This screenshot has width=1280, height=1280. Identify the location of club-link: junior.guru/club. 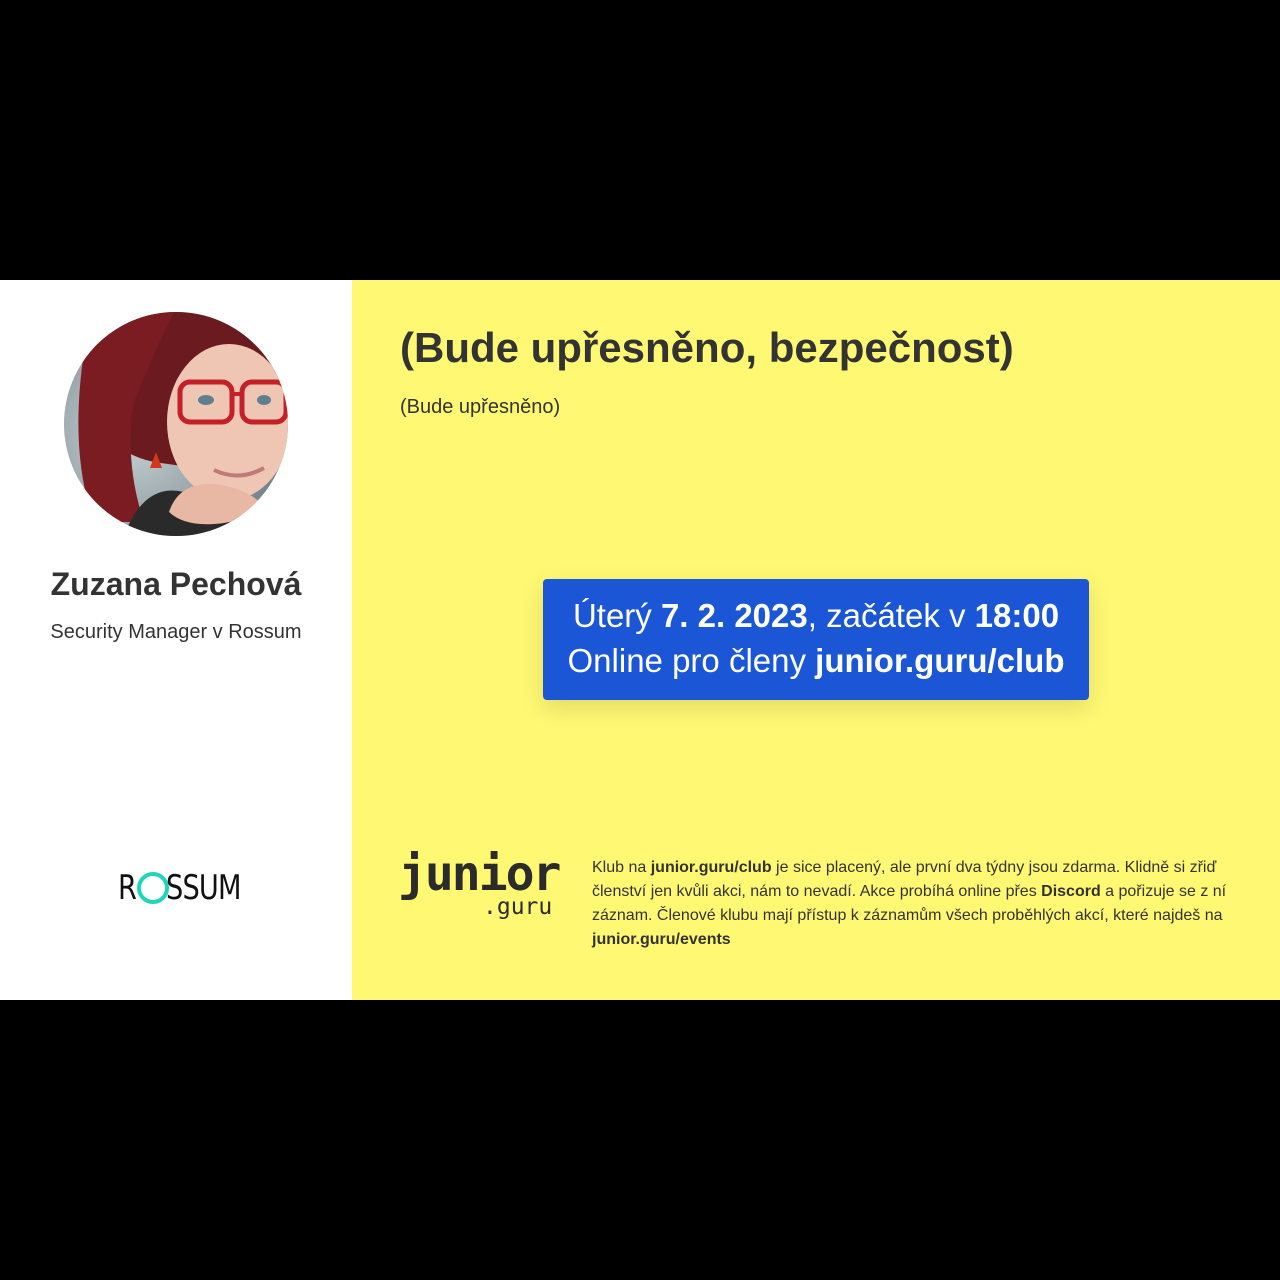
(711, 867).